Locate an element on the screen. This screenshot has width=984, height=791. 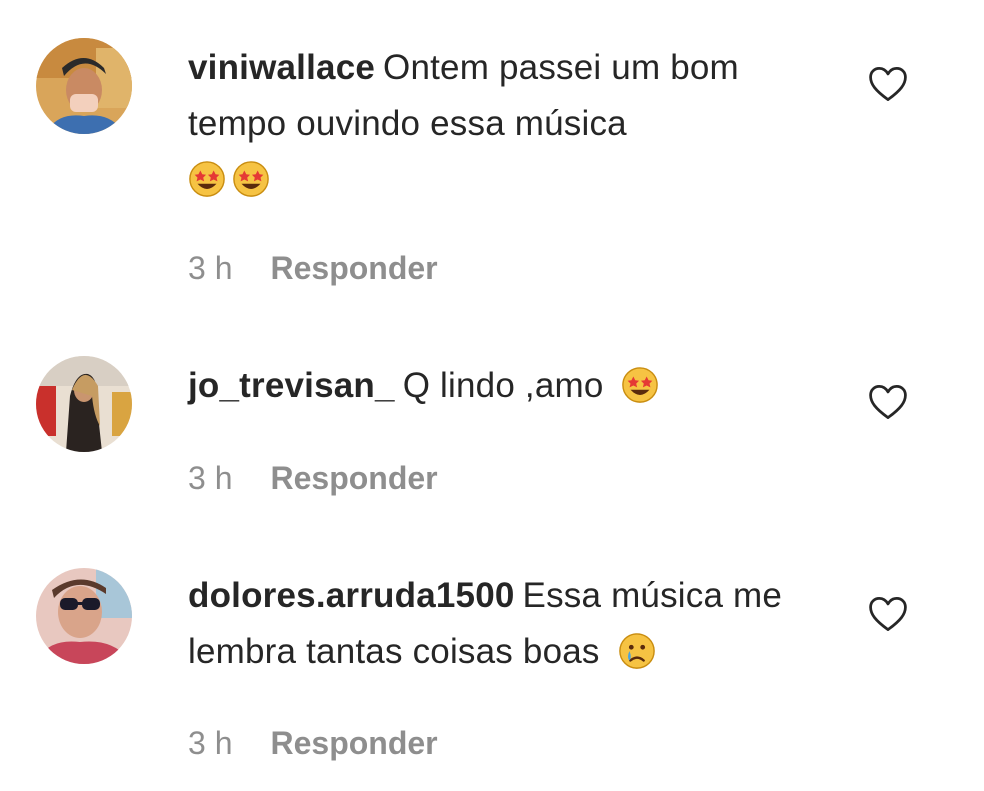
crying-face-emoji-icon is located at coordinates (636, 651).